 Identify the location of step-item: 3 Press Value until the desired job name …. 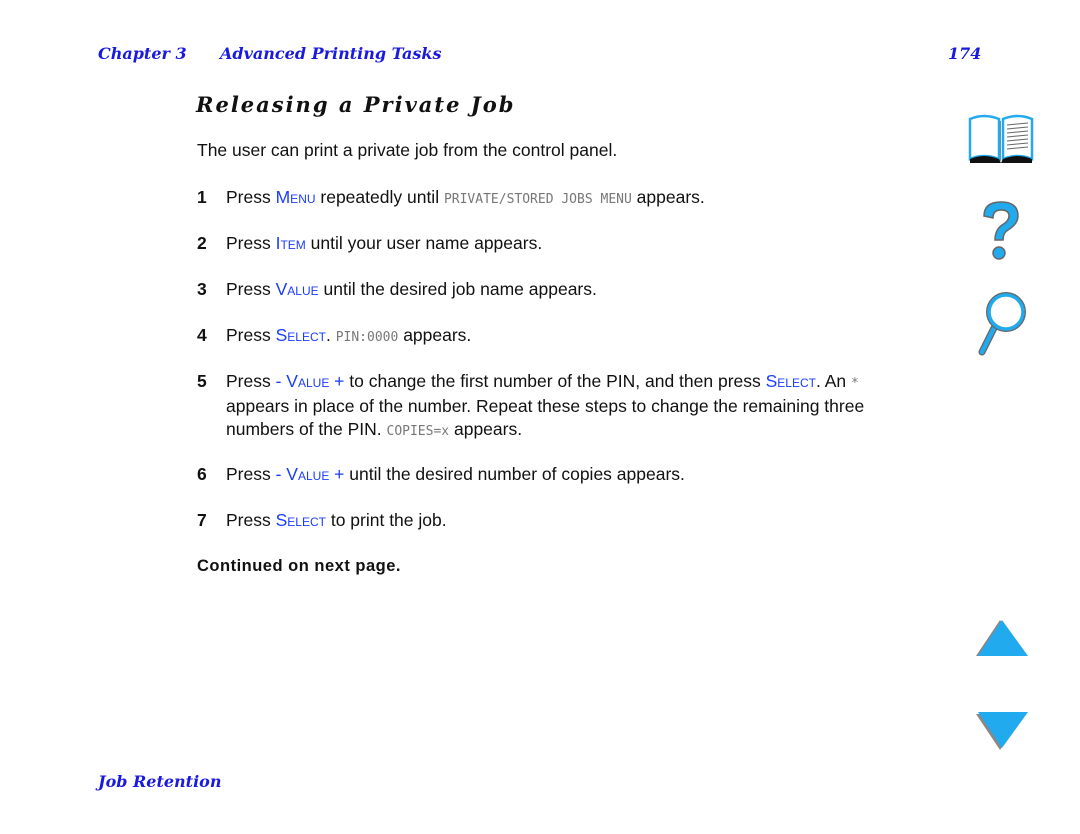
(547, 289).